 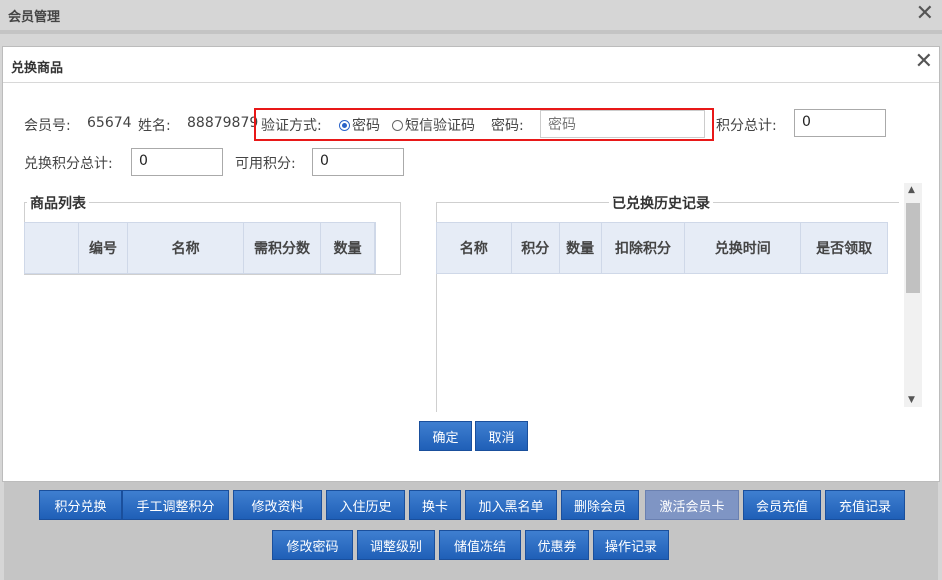 I want to click on points-total-field: 0, so click(x=840, y=123).